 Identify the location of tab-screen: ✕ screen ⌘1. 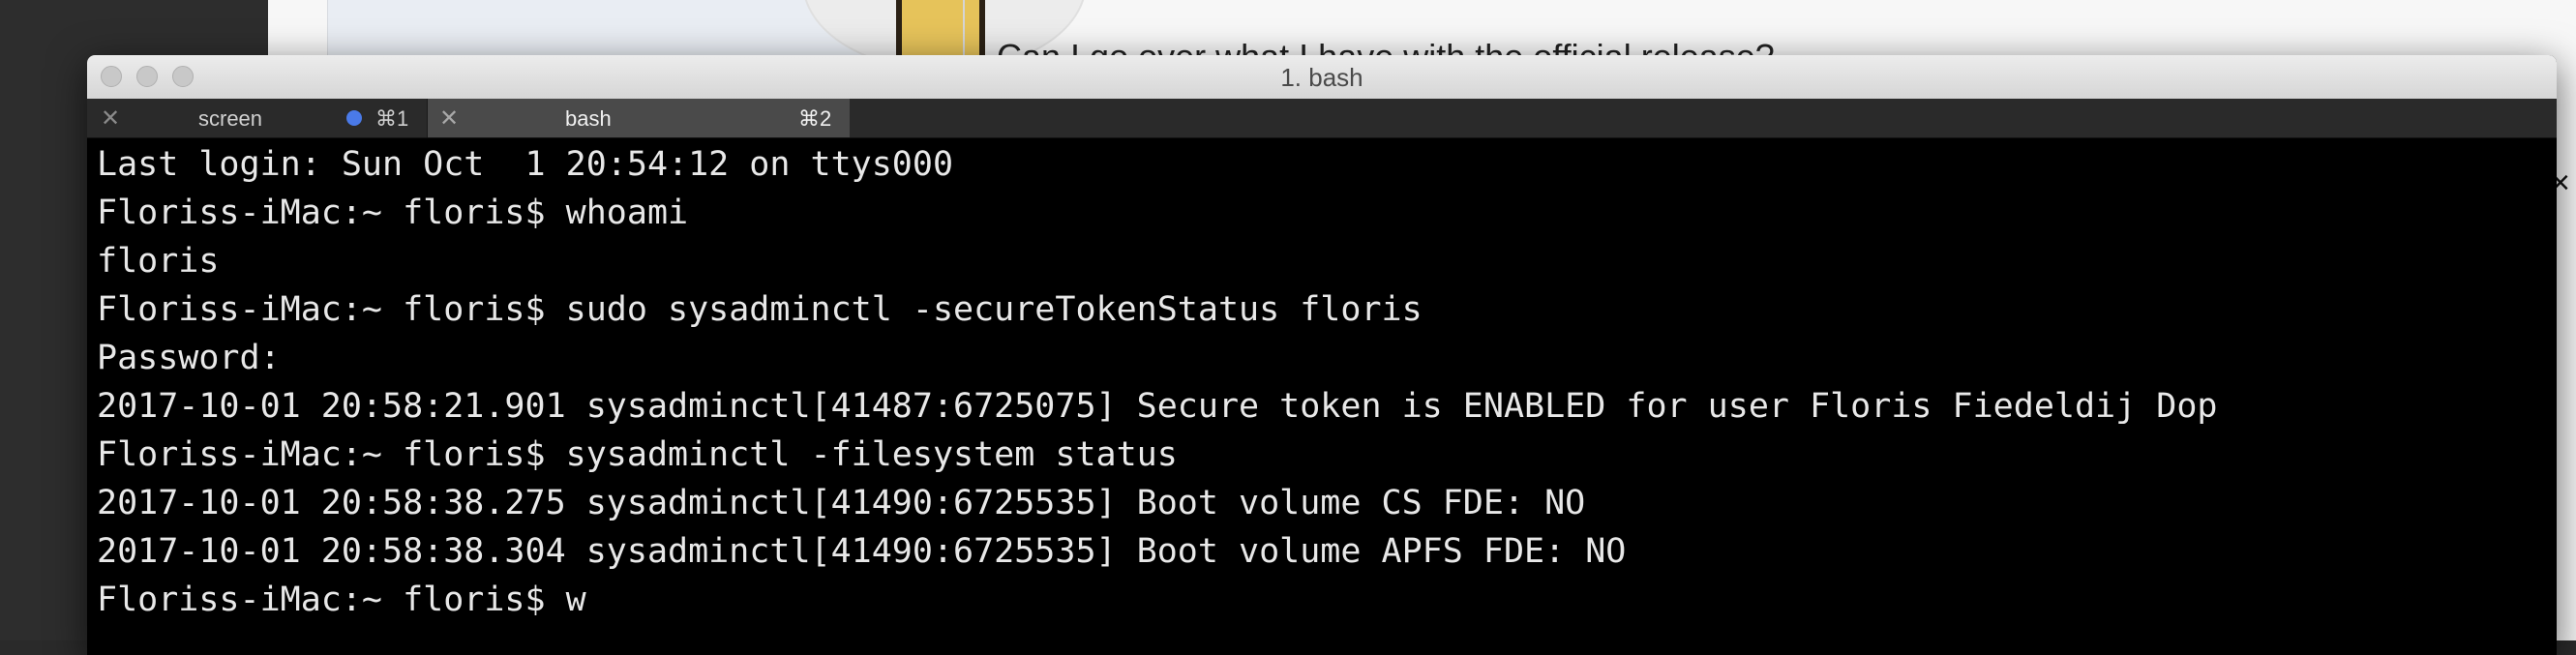
(257, 118).